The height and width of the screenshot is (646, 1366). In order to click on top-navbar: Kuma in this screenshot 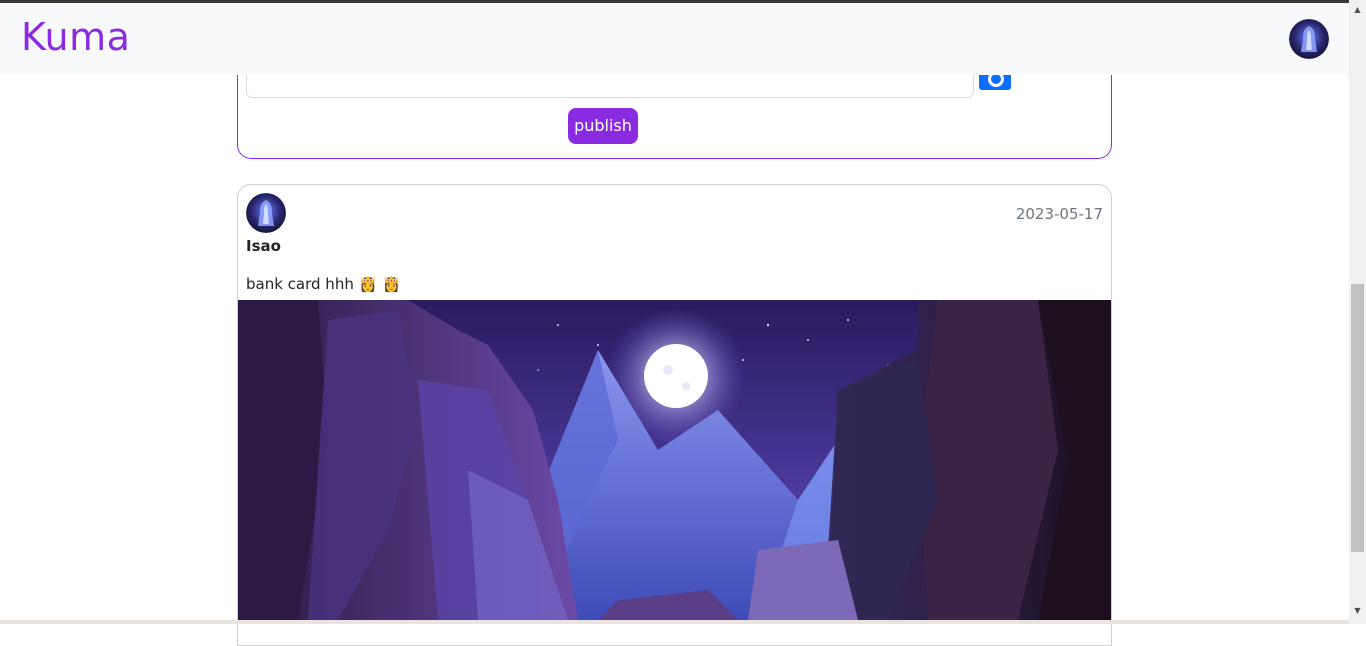, I will do `click(674, 39)`.